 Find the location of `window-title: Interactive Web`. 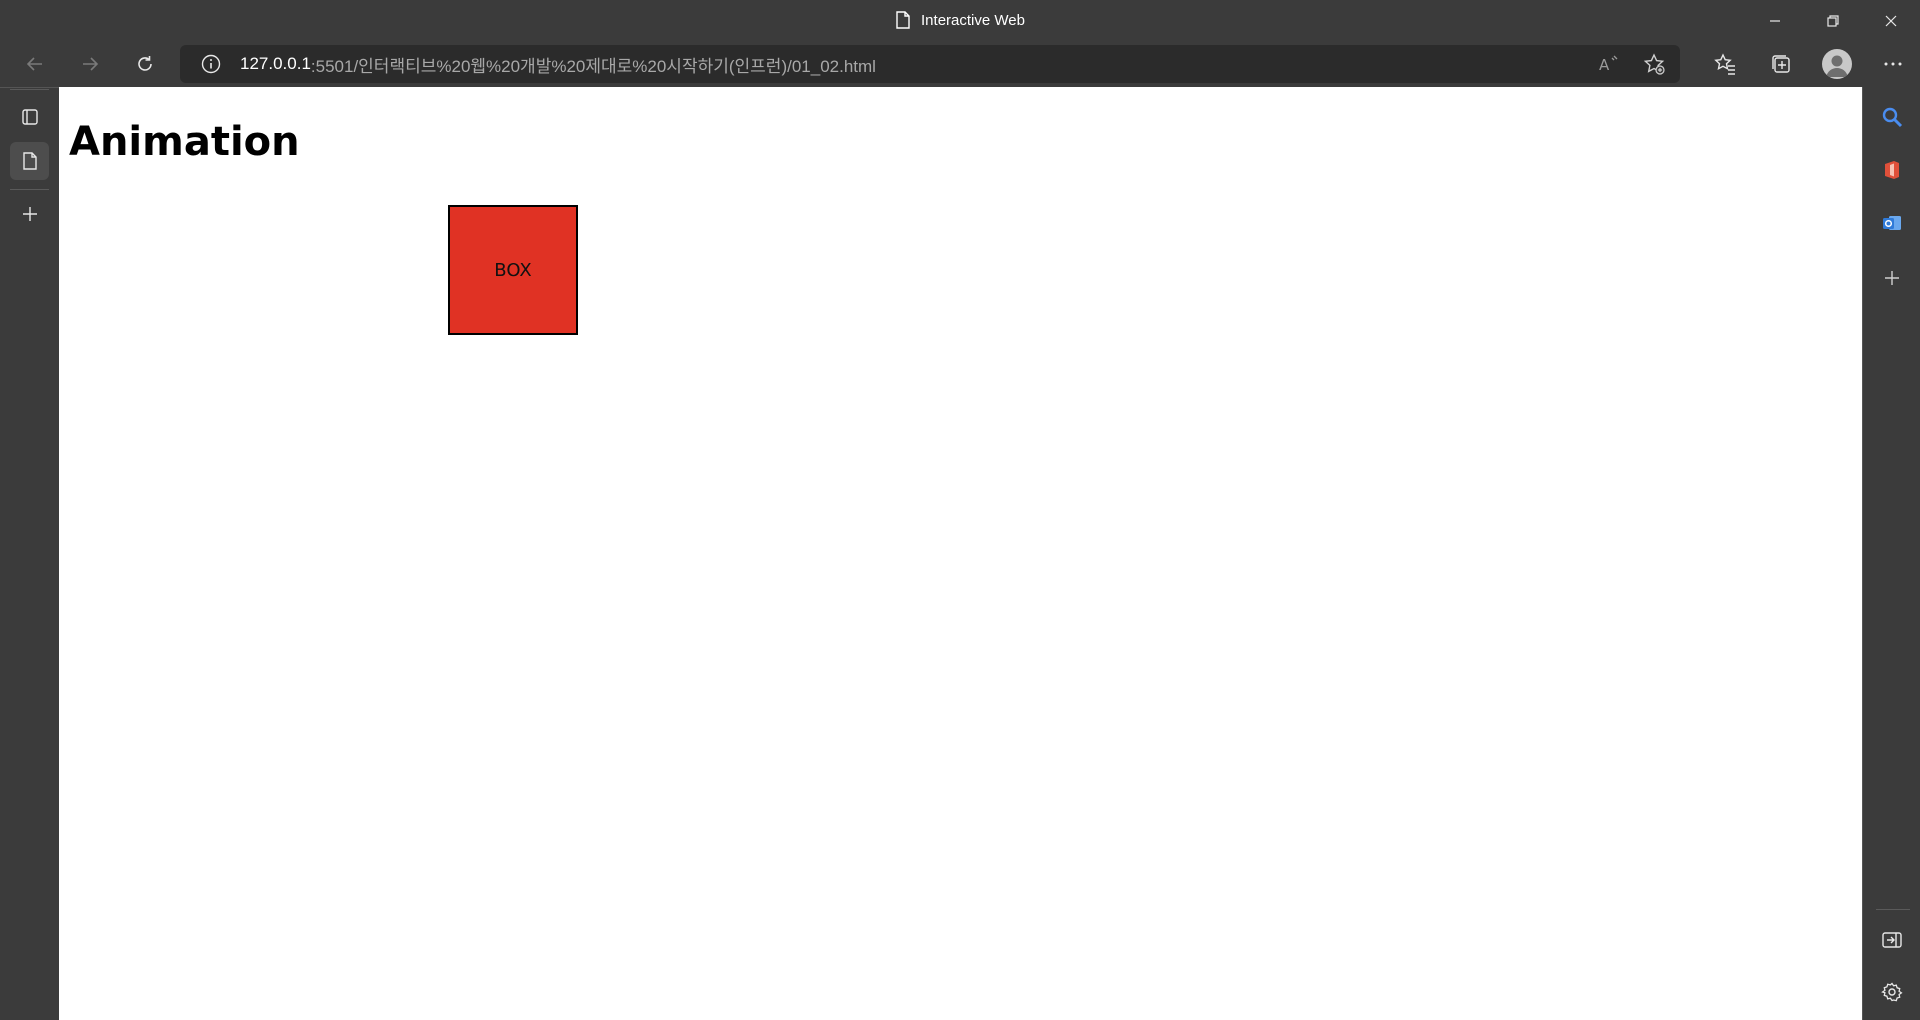

window-title: Interactive Web is located at coordinates (960, 20).